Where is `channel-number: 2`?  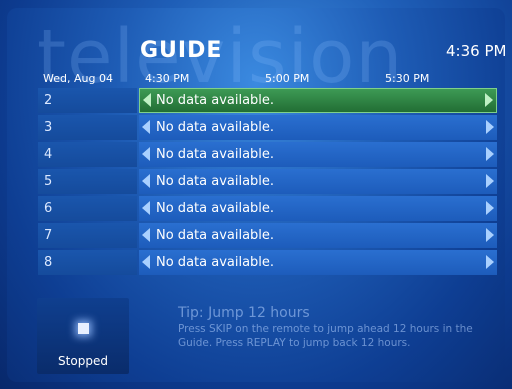
channel-number: 2 is located at coordinates (87, 100).